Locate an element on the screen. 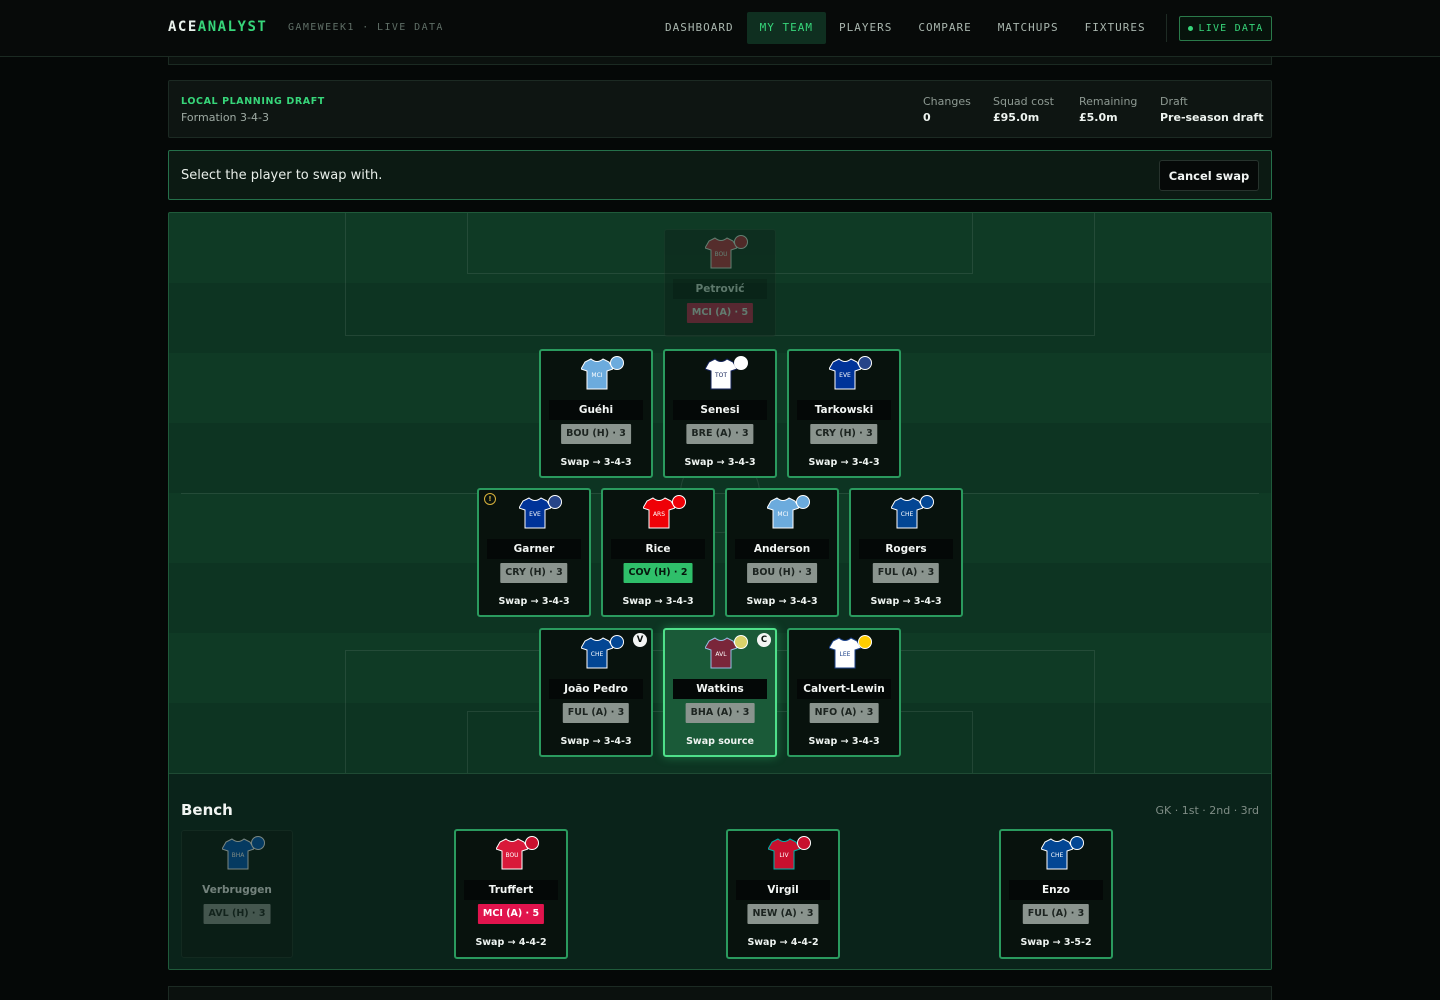 The image size is (1440, 1000). fixture-badge: BOU (H) · 3 is located at coordinates (596, 434).